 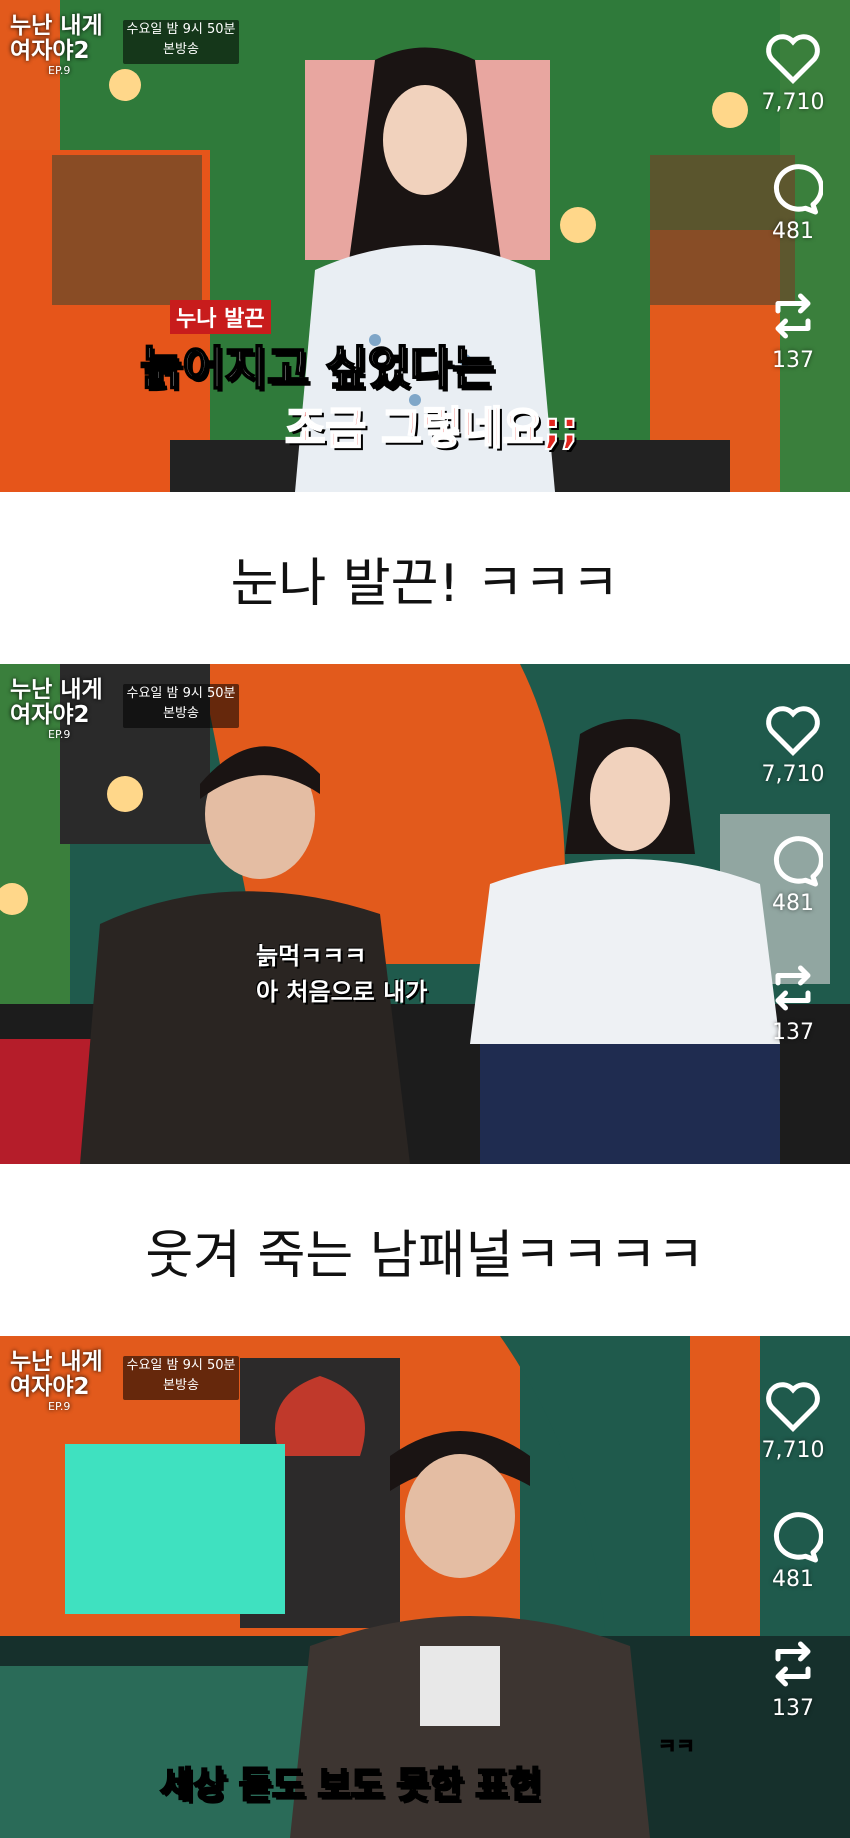 I want to click on caption-2: 웃겨 죽는 남패널ㅋㅋㅋㅋ, so click(x=425, y=1250).